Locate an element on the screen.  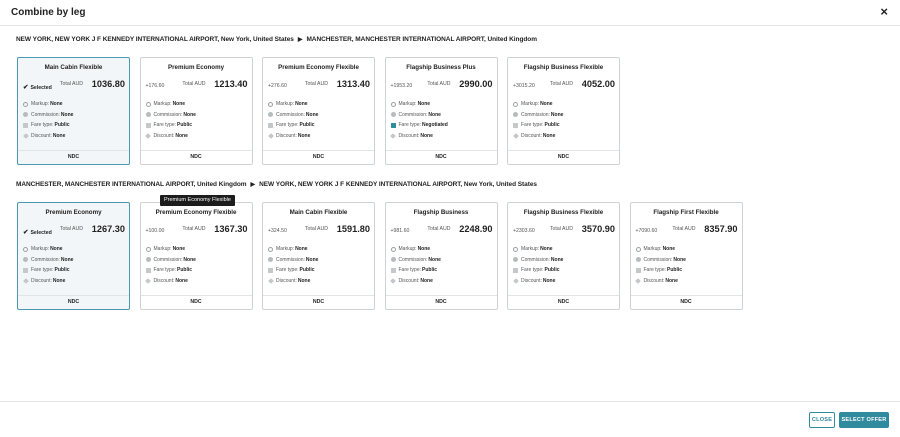
arrow-right-icon: ▶ is located at coordinates (253, 185).